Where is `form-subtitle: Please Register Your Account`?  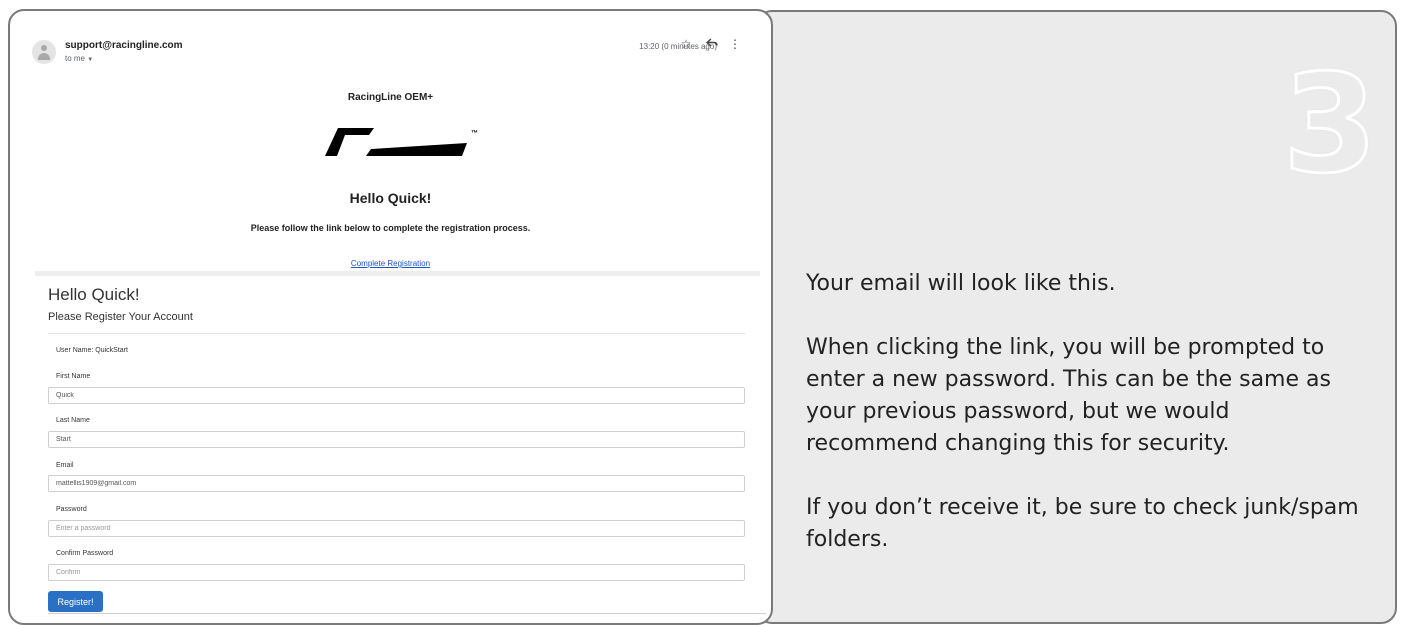
form-subtitle: Please Register Your Account is located at coordinates (120, 317).